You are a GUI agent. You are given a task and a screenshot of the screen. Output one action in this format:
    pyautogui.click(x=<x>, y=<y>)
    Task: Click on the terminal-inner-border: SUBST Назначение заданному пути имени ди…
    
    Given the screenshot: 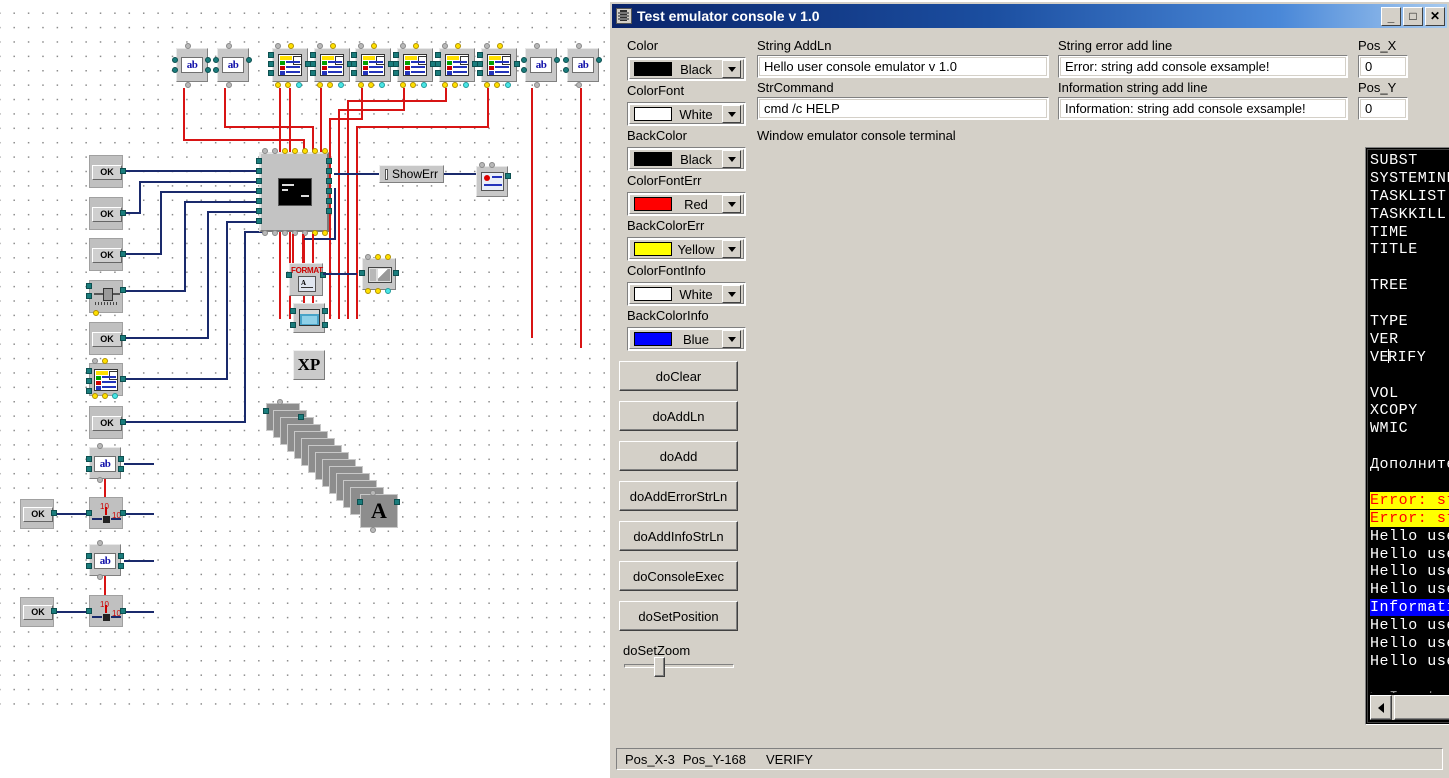 What is the action you would take?
    pyautogui.click(x=1408, y=436)
    